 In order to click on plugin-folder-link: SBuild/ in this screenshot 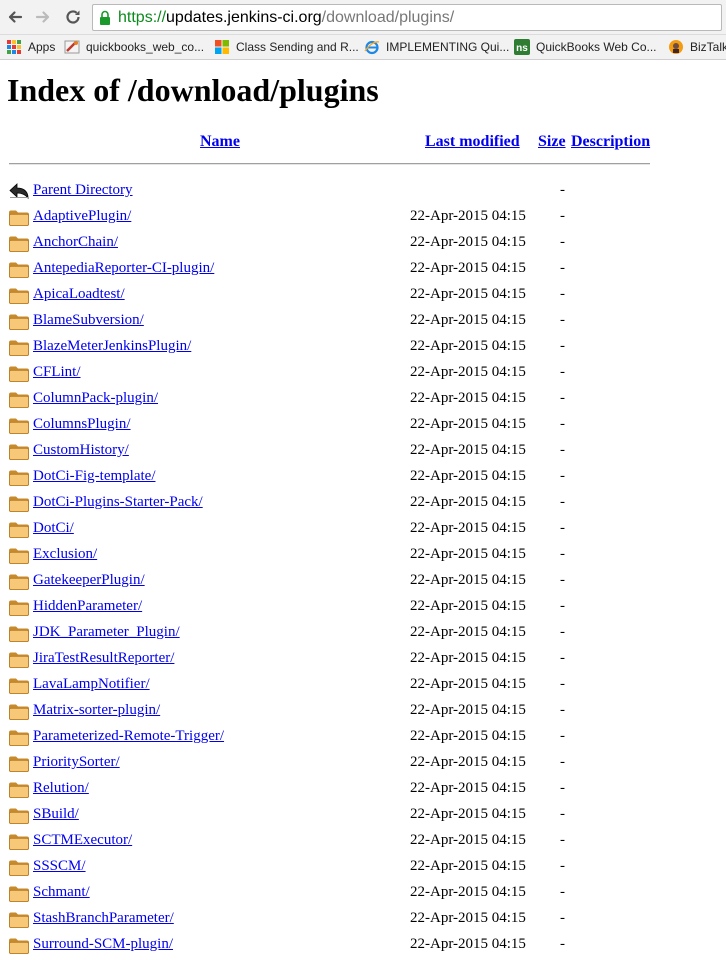, I will do `click(56, 814)`.